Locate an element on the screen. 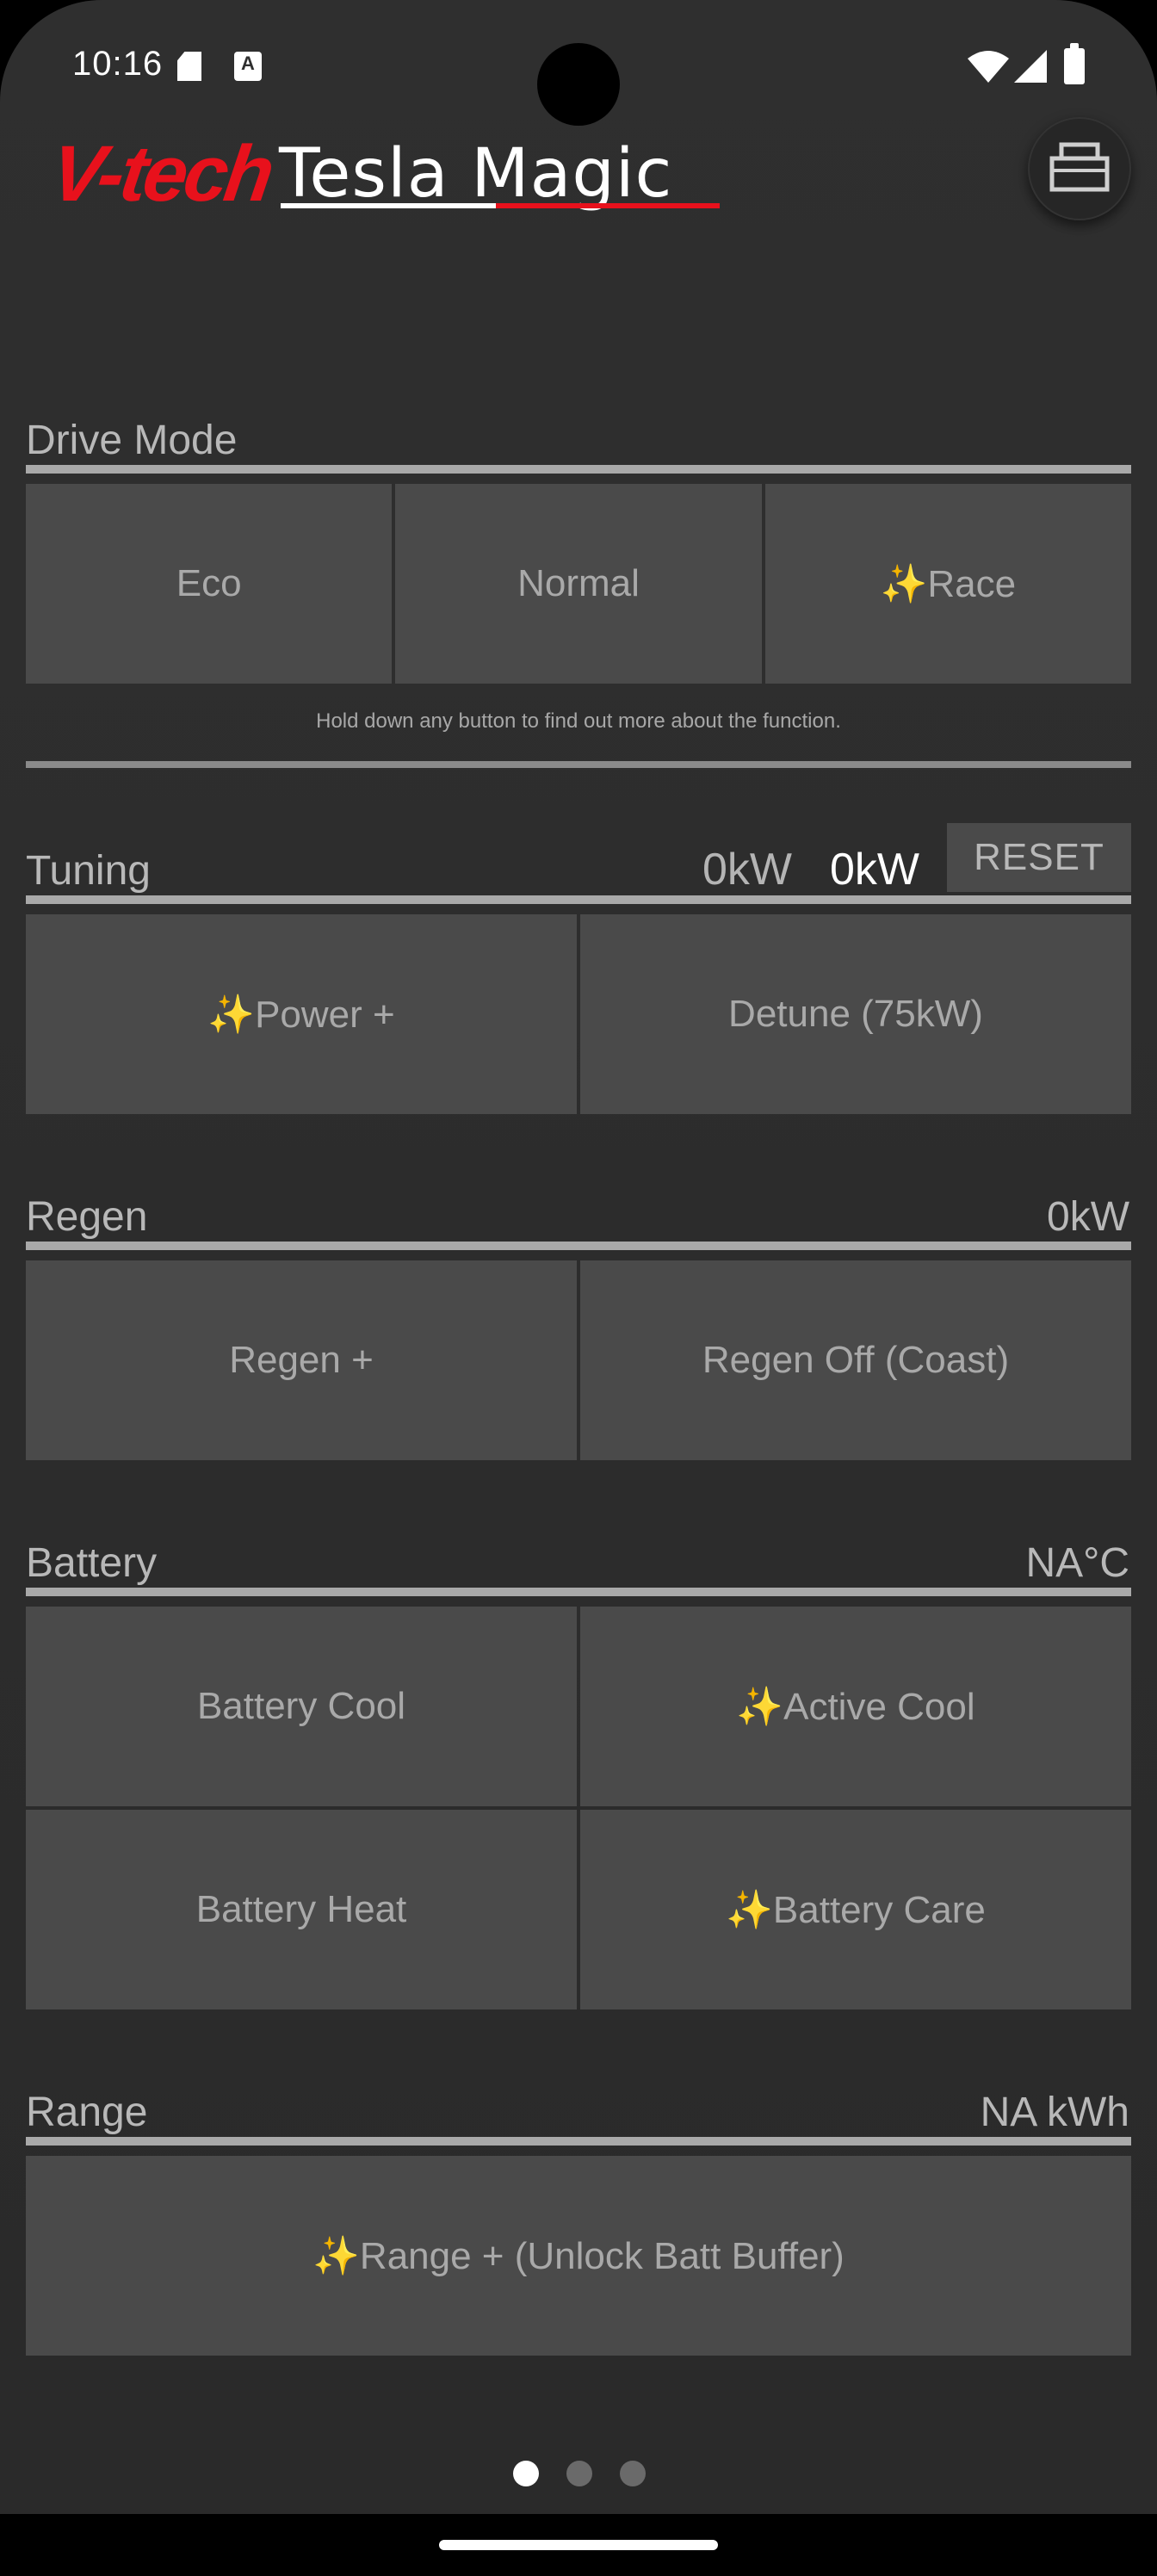 The height and width of the screenshot is (2576, 1157). tuning-power-value: 0kW is located at coordinates (747, 870).